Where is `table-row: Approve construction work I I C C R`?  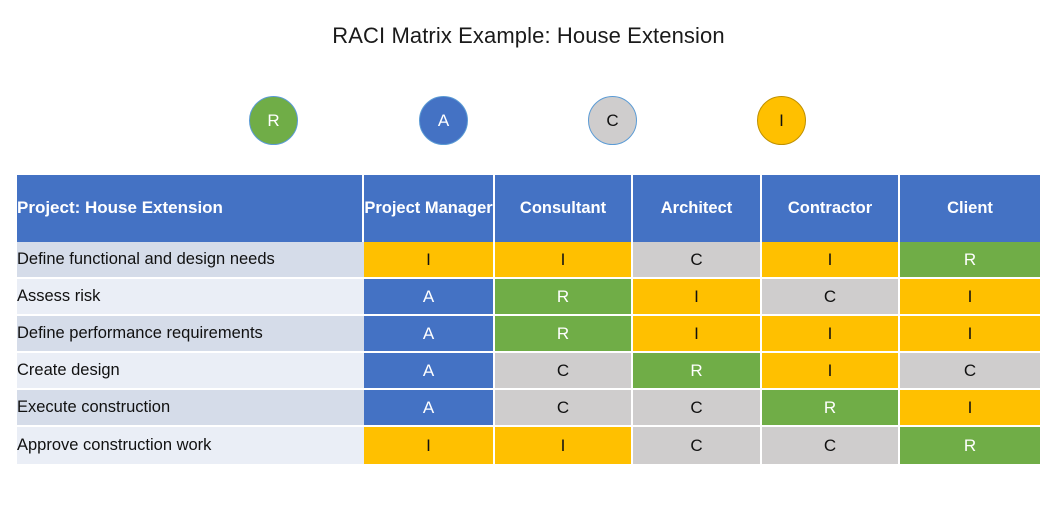 table-row: Approve construction work I I C C R is located at coordinates (528, 445).